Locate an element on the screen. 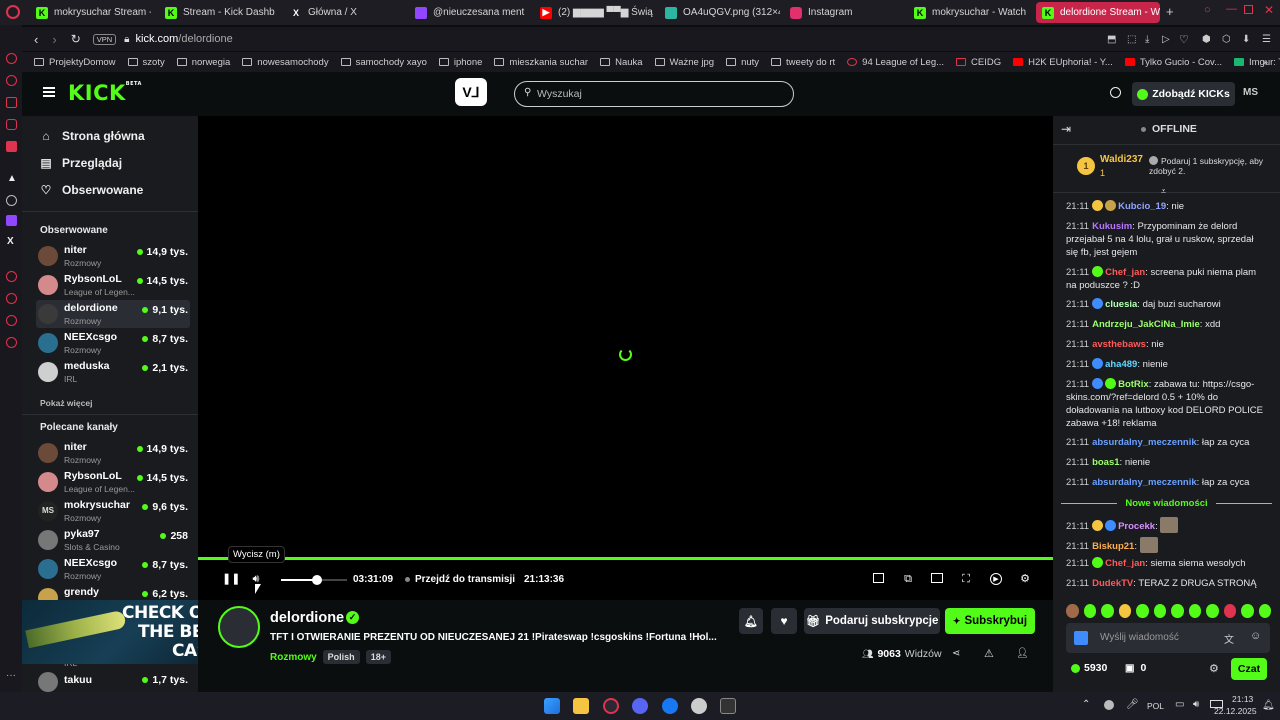  chat-username: aha489 is located at coordinates (1121, 364).